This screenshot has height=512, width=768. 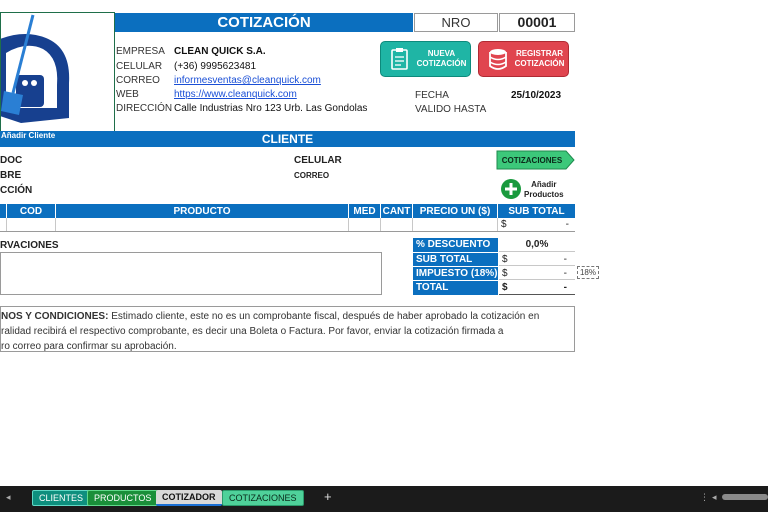 I want to click on company-logo, so click(x=57, y=72).